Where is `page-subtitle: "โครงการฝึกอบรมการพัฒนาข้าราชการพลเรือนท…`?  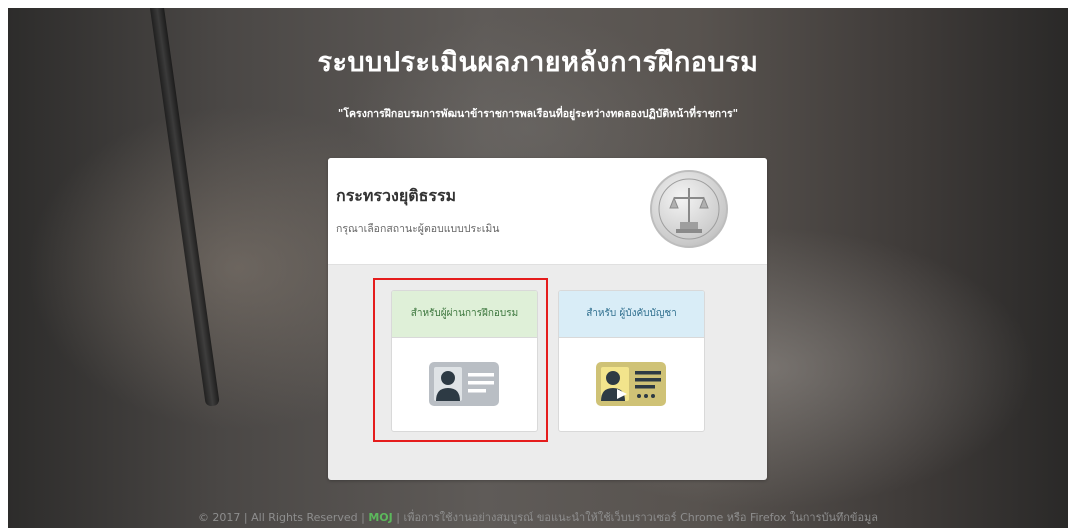
page-subtitle: "โครงการฝึกอบรมการพัฒนาข้าราชการพลเรือนท… is located at coordinates (538, 114).